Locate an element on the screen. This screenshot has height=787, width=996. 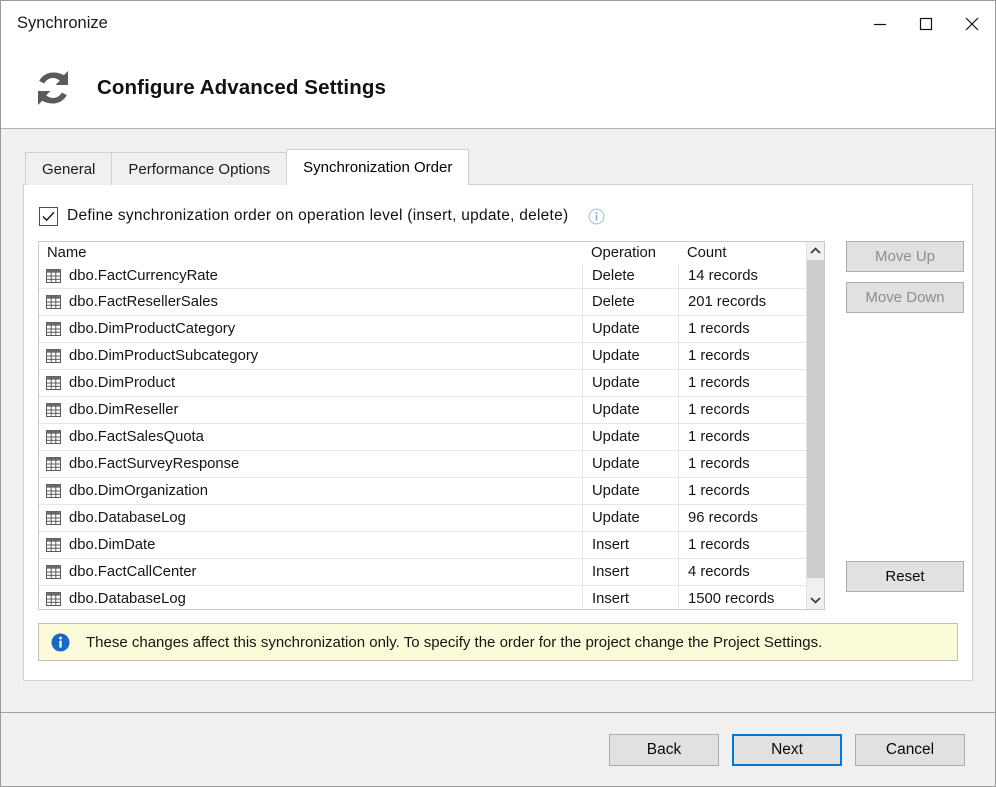
chevron-up-icon is located at coordinates (815, 251).